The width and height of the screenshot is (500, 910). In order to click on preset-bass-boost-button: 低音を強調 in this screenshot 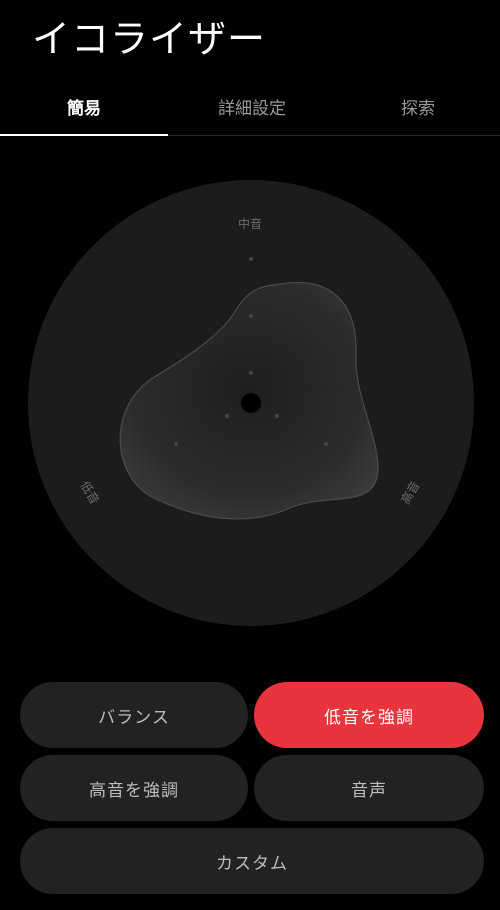, I will do `click(369, 715)`.